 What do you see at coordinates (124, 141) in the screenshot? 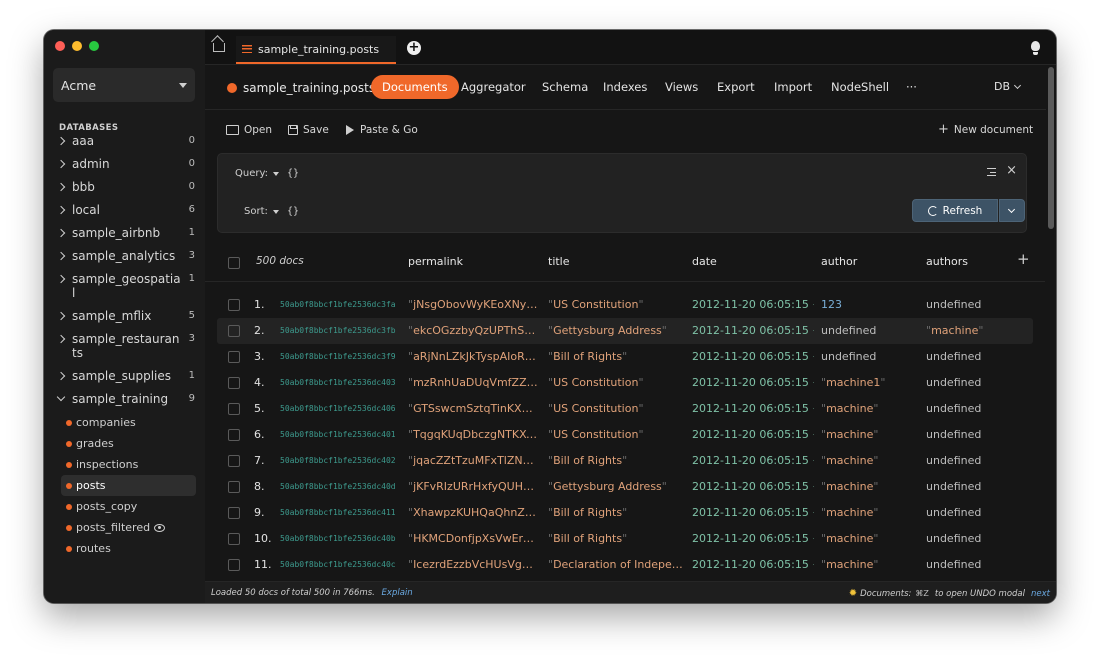
I see `sidebar-db-aaa: aaa 0` at bounding box center [124, 141].